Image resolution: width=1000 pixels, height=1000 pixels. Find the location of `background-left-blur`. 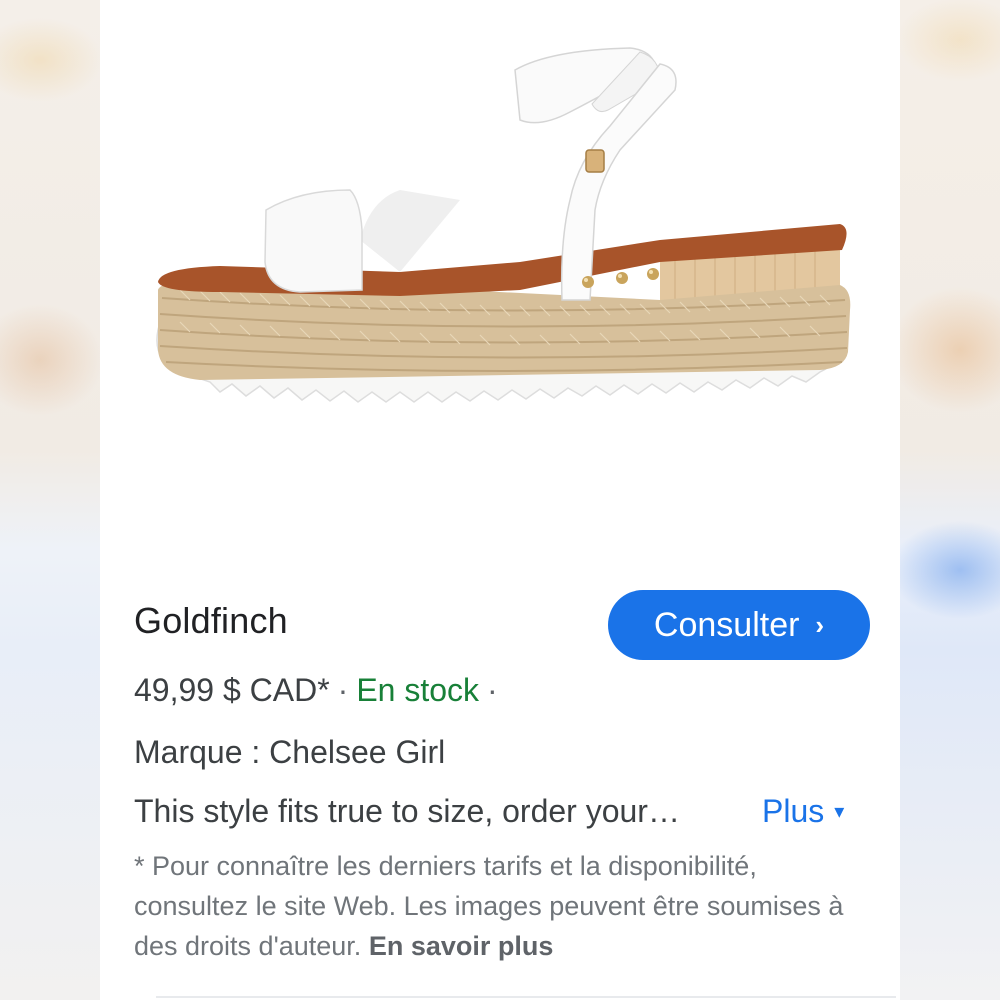

background-left-blur is located at coordinates (50, 500).